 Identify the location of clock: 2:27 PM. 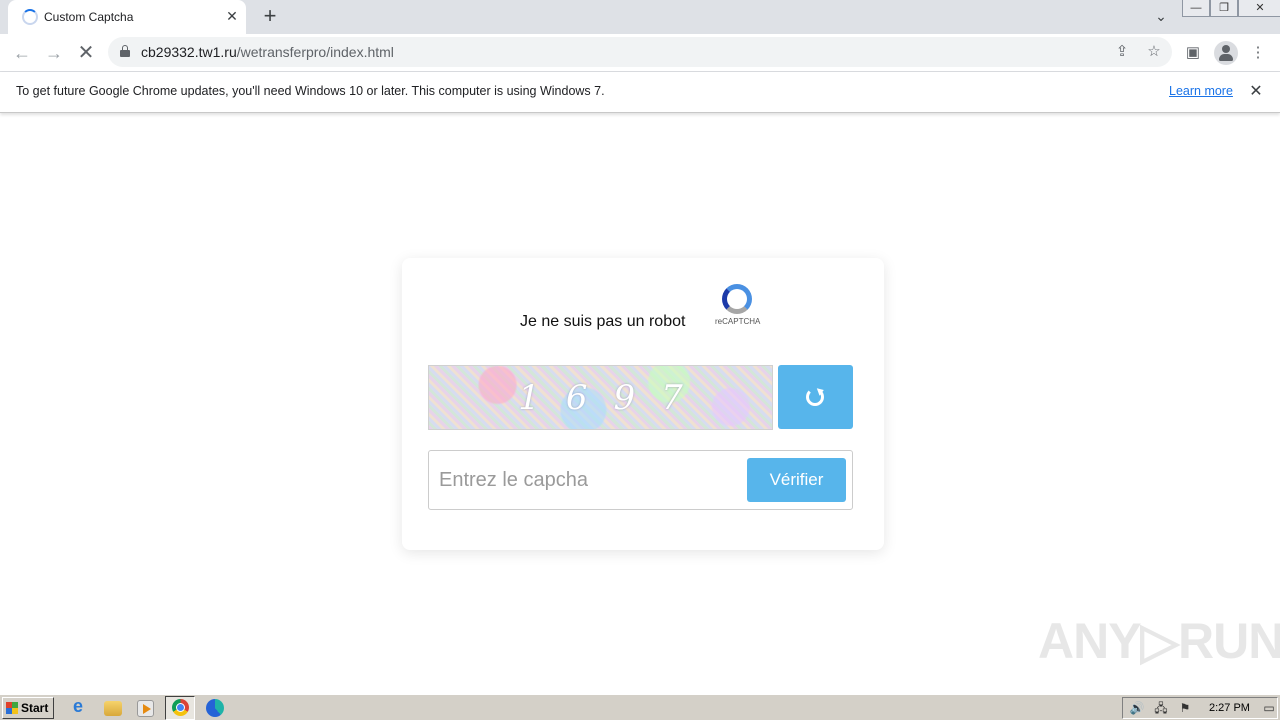
(1229, 708).